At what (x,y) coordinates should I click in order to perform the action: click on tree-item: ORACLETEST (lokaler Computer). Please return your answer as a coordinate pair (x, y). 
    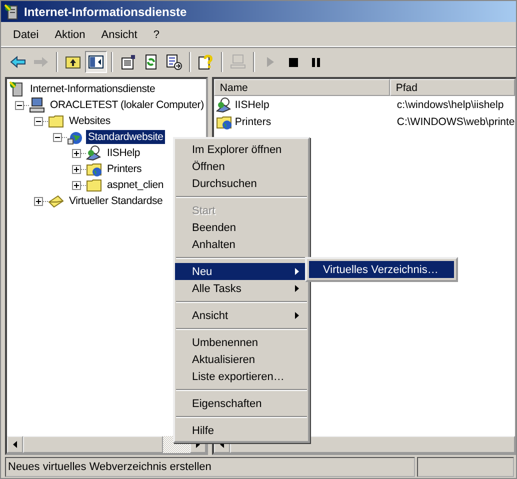
    Looking at the image, I should click on (127, 105).